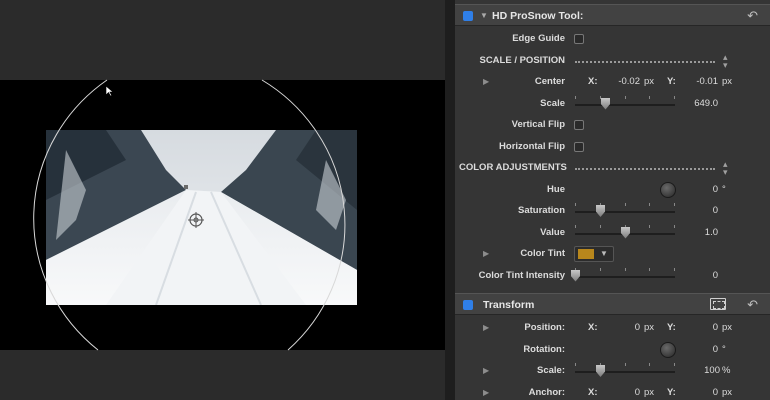 This screenshot has height=400, width=770. Describe the element at coordinates (612, 15) in the screenshot. I see `effect-header: ▼ HD ProSnow Tool: ↶` at that location.